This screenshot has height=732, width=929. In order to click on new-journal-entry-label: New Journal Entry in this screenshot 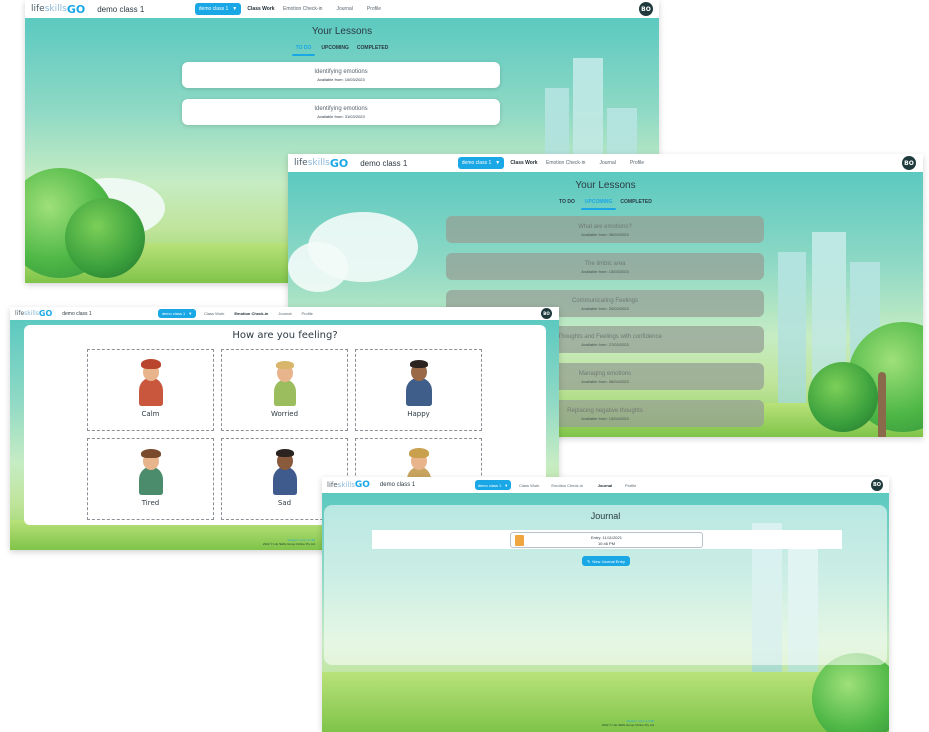, I will do `click(609, 561)`.